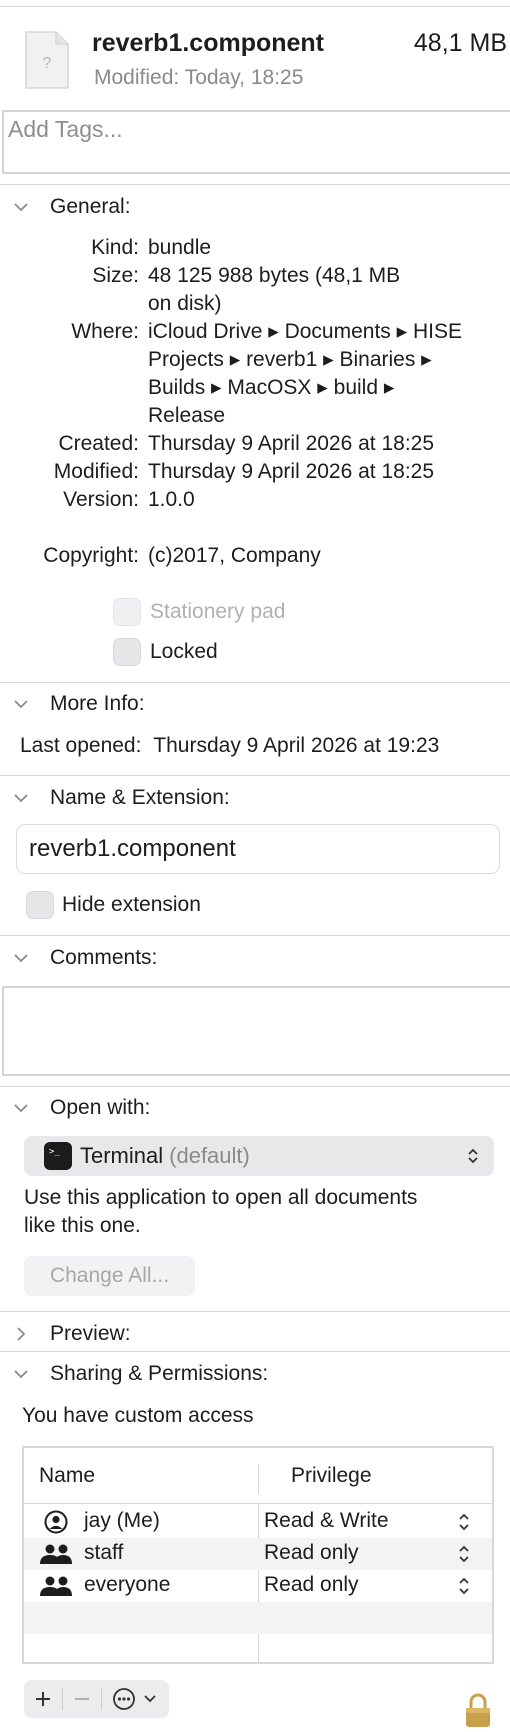 The height and width of the screenshot is (1732, 510). Describe the element at coordinates (290, 359) in the screenshot. I see `where-value-line2: Projects ▸ reverb1 ▸ Binaries ▸` at that location.